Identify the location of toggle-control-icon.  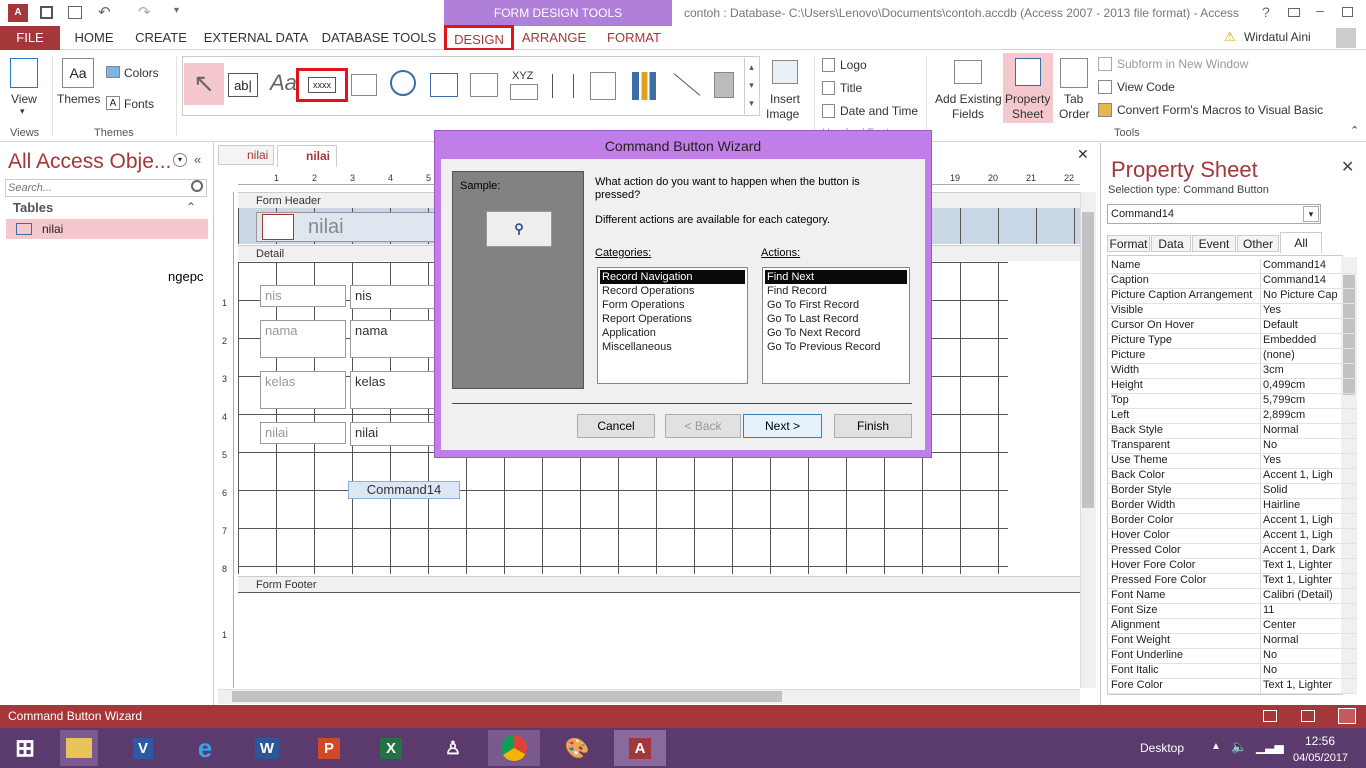
(724, 85).